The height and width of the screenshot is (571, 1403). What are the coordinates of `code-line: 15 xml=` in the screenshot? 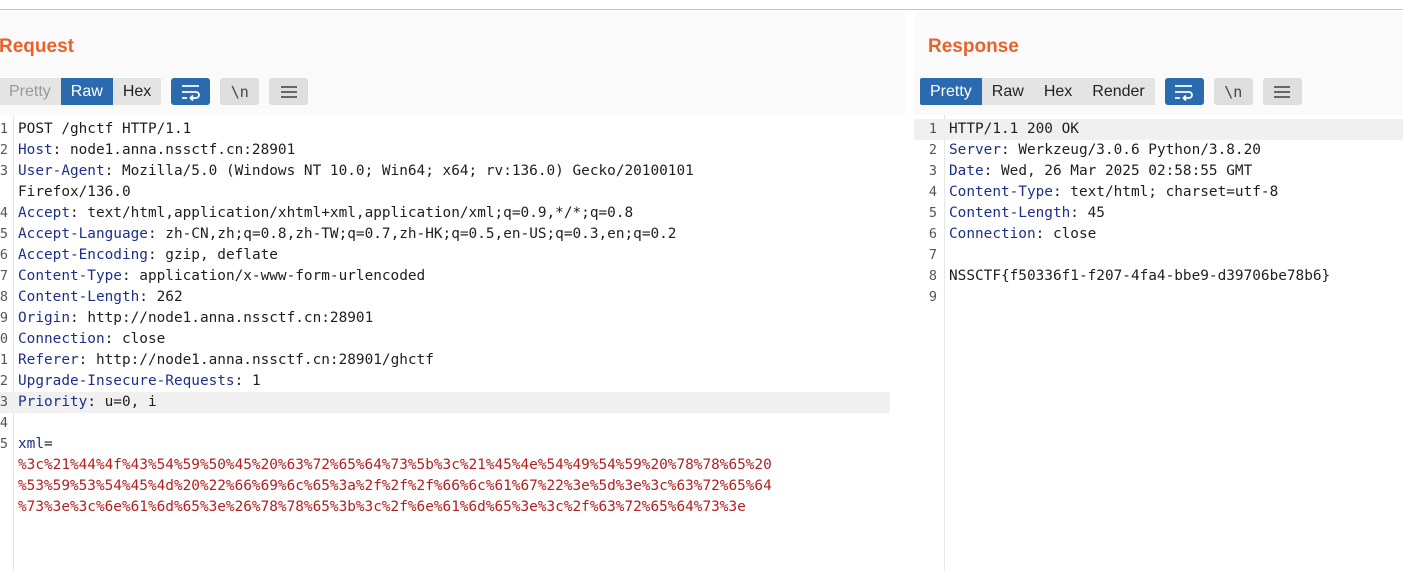 It's located at (445, 444).